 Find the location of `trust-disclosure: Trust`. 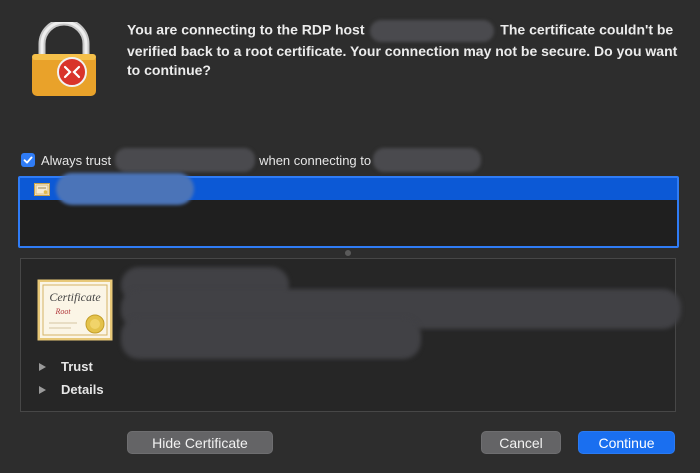

trust-disclosure: Trust is located at coordinates (66, 366).